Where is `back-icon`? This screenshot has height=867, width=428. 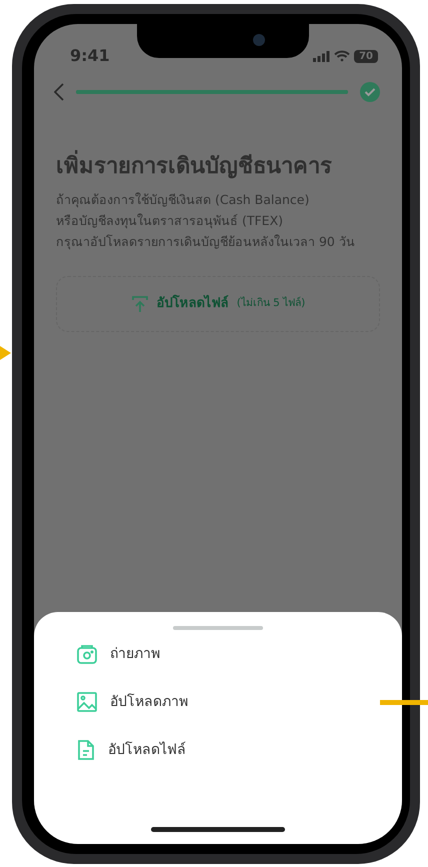 back-icon is located at coordinates (59, 92).